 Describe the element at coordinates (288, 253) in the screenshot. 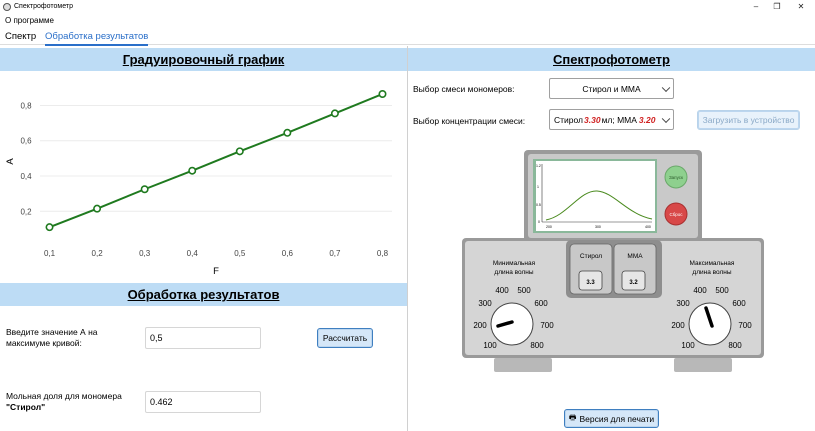

I see `x-tick-label: 0,6` at that location.